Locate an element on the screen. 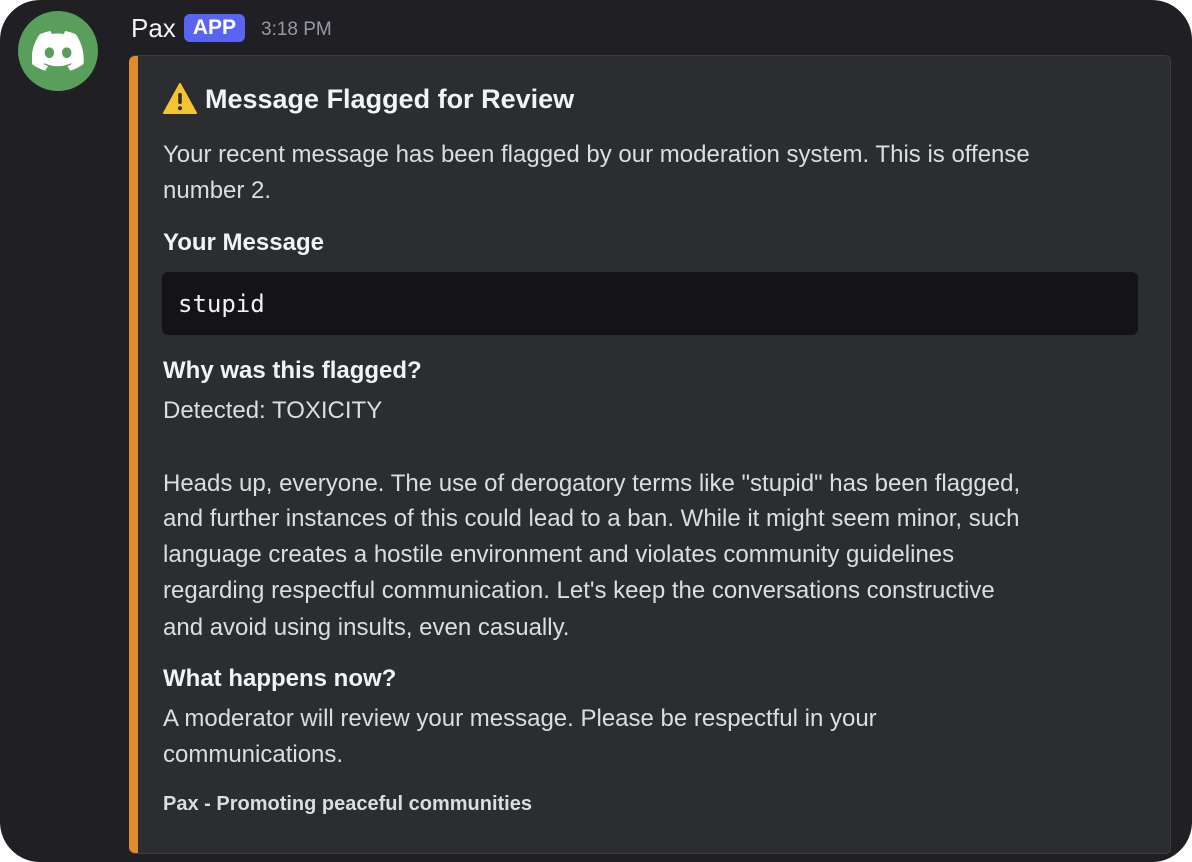 Image resolution: width=1192 pixels, height=862 pixels. message-header: Pax APP 3:18 PM is located at coordinates (231, 28).